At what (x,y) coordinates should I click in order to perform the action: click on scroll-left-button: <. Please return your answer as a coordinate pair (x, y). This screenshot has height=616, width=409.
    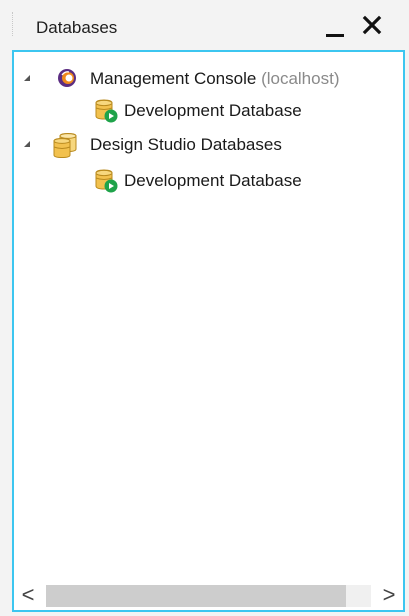
    Looking at the image, I should click on (28, 595).